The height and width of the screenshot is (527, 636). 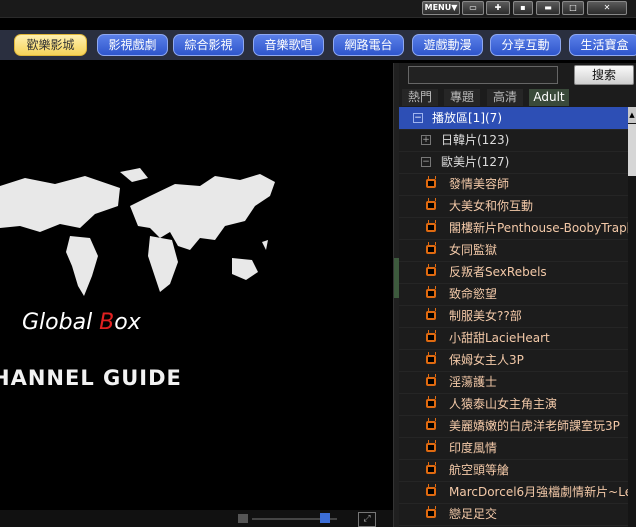 I want to click on minimize-icon: ▪, so click(x=523, y=8).